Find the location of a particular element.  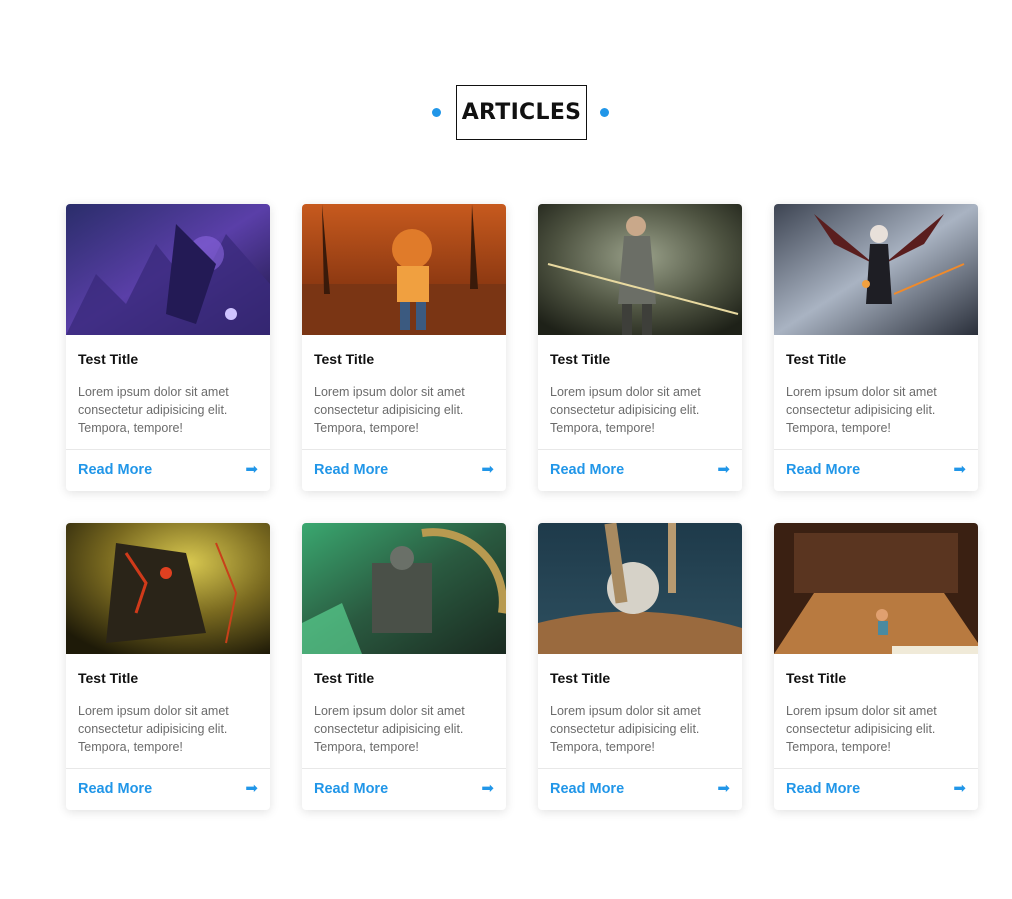

section-title: ARTICLES is located at coordinates (521, 112).